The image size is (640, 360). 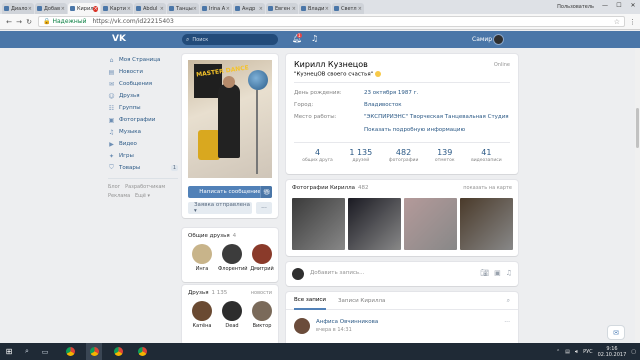 I want to click on volume-icon: 🔊︎, so click(x=576, y=352).